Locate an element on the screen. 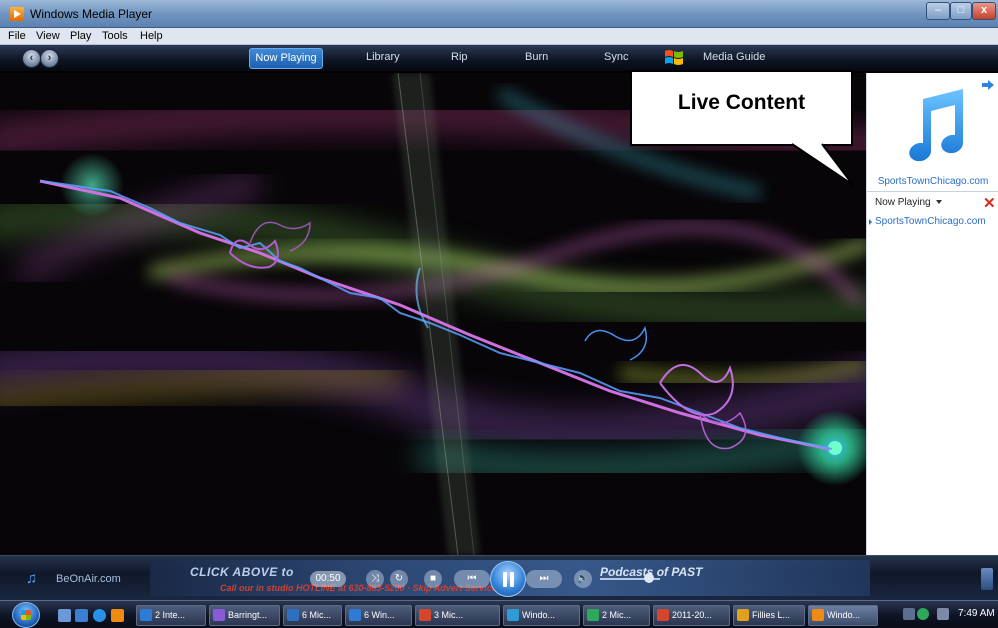 Image resolution: width=998 pixels, height=628 pixels. tab-now-playing: Now Playing is located at coordinates (286, 58).